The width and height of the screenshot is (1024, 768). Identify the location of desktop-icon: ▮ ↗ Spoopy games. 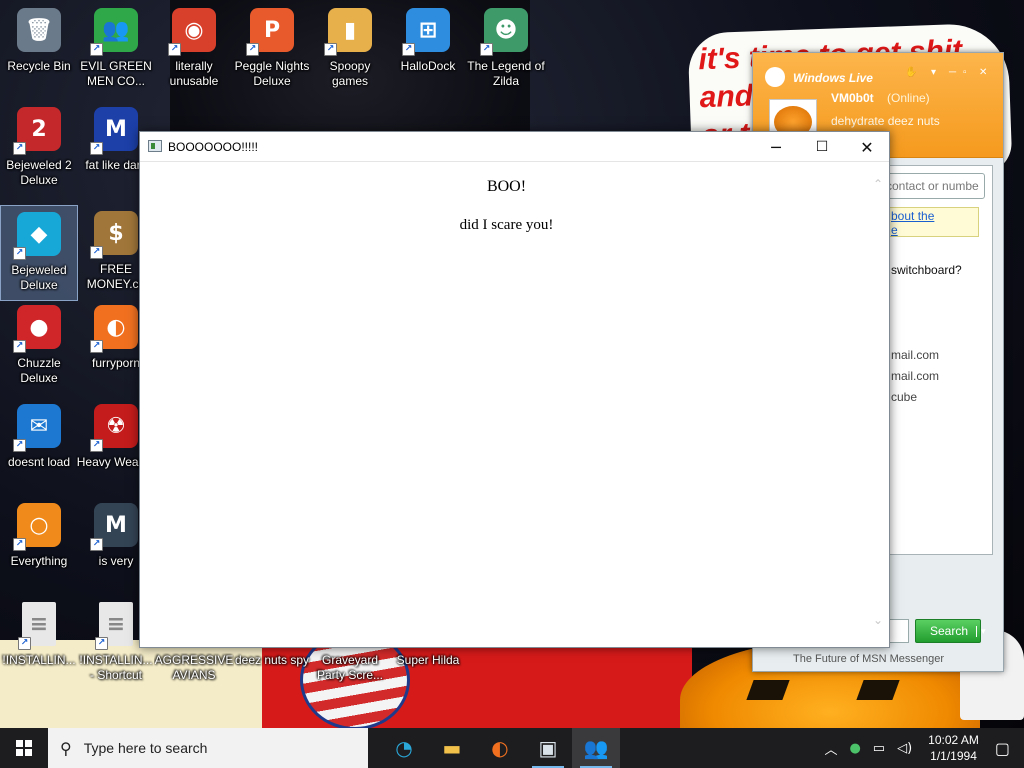
(350, 50).